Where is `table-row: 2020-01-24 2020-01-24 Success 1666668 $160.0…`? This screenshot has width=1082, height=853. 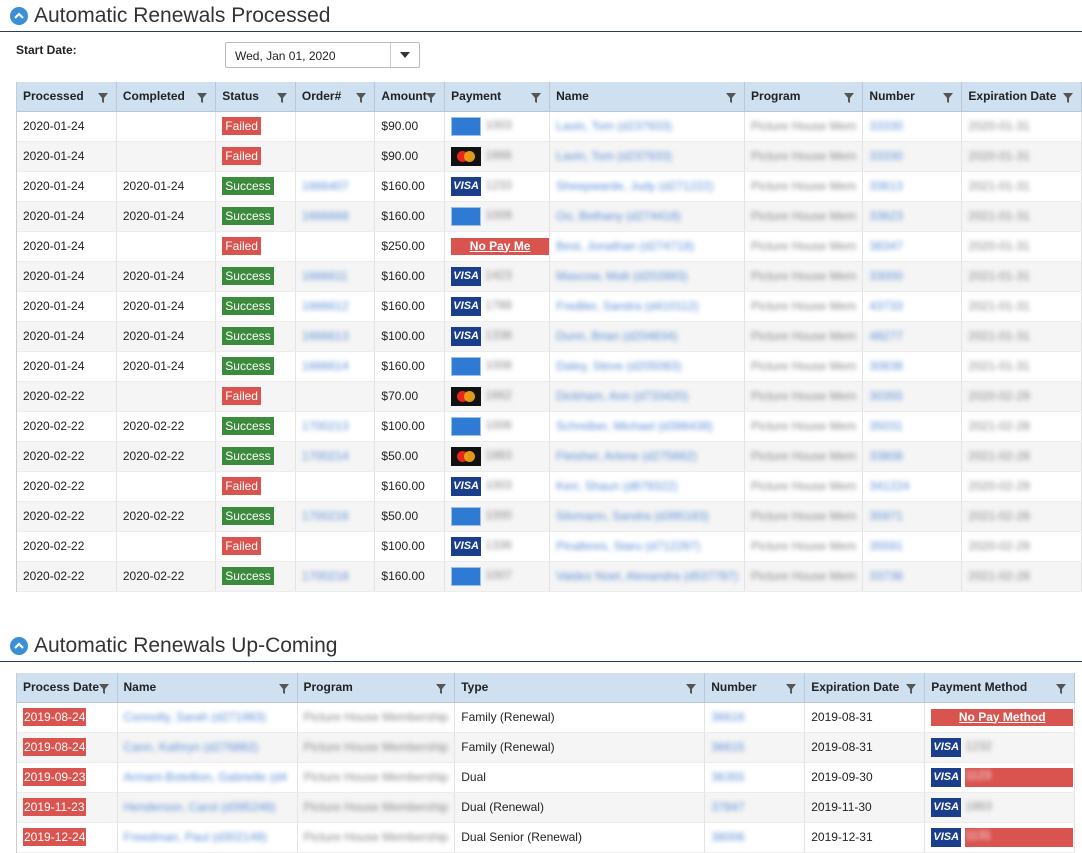 table-row: 2020-01-24 2020-01-24 Success 1666668 $160.0… is located at coordinates (549, 216).